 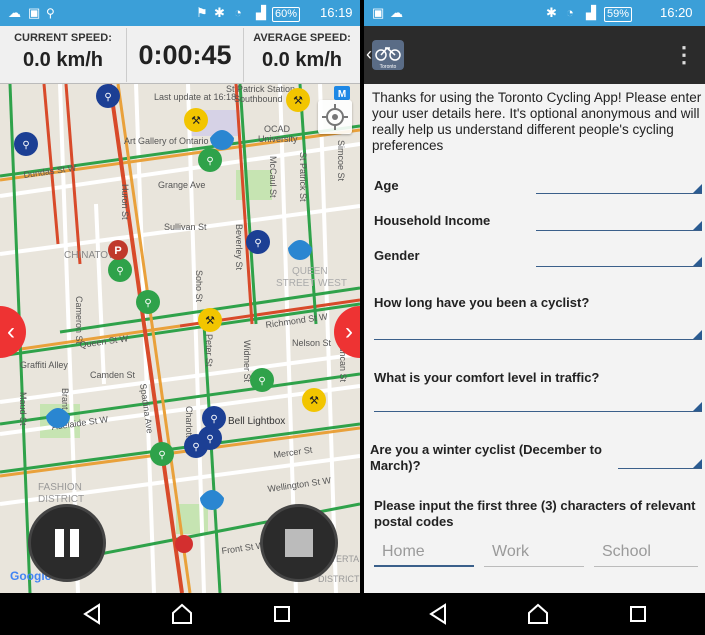 I want to click on pause-icon, so click(x=67, y=543).